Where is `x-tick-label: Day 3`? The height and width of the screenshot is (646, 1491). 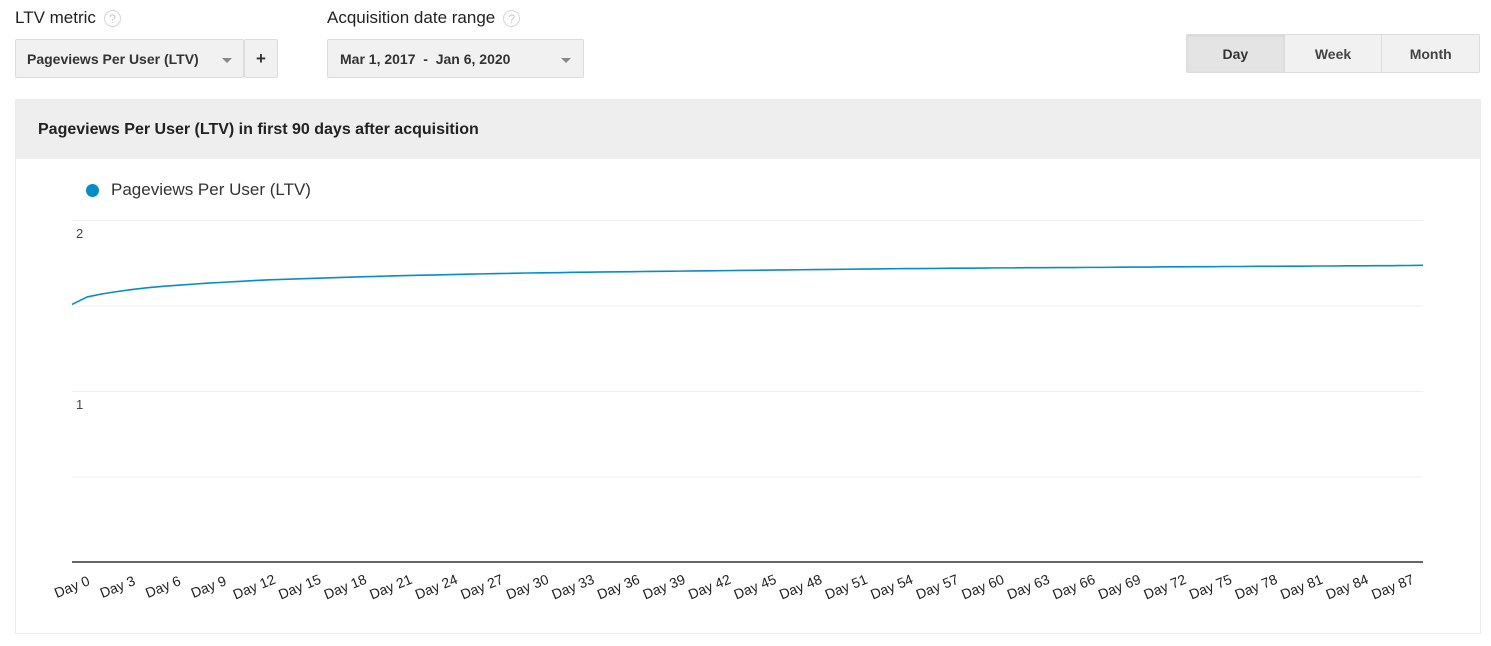
x-tick-label: Day 3 is located at coordinates (117, 586).